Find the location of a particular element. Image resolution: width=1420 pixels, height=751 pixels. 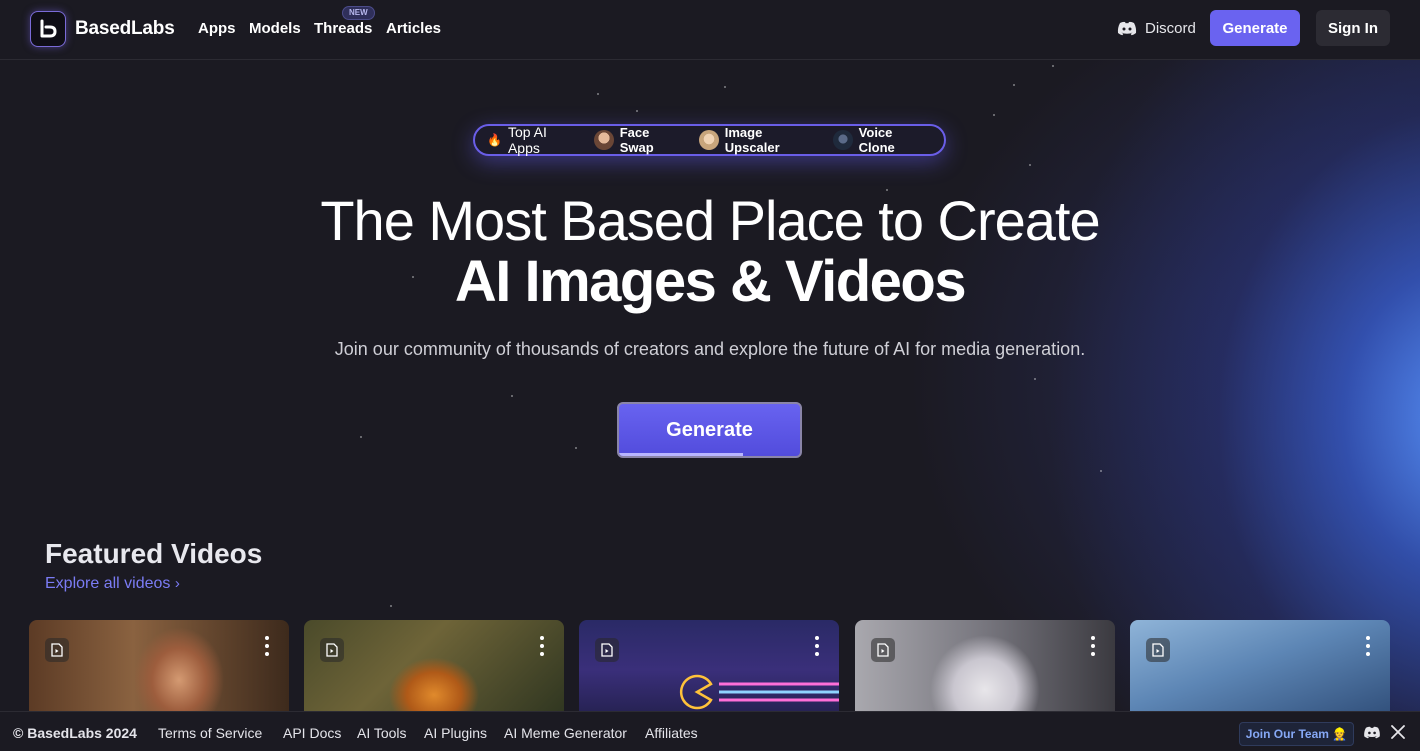

top-ai-apps-label: 🔥 Top AI Apps is located at coordinates (534, 140).